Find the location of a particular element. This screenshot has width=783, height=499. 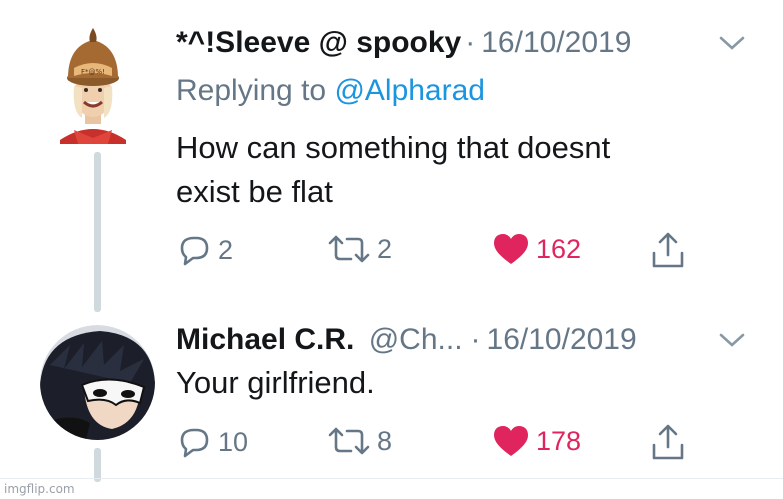

like-button: 162 is located at coordinates (536, 249).